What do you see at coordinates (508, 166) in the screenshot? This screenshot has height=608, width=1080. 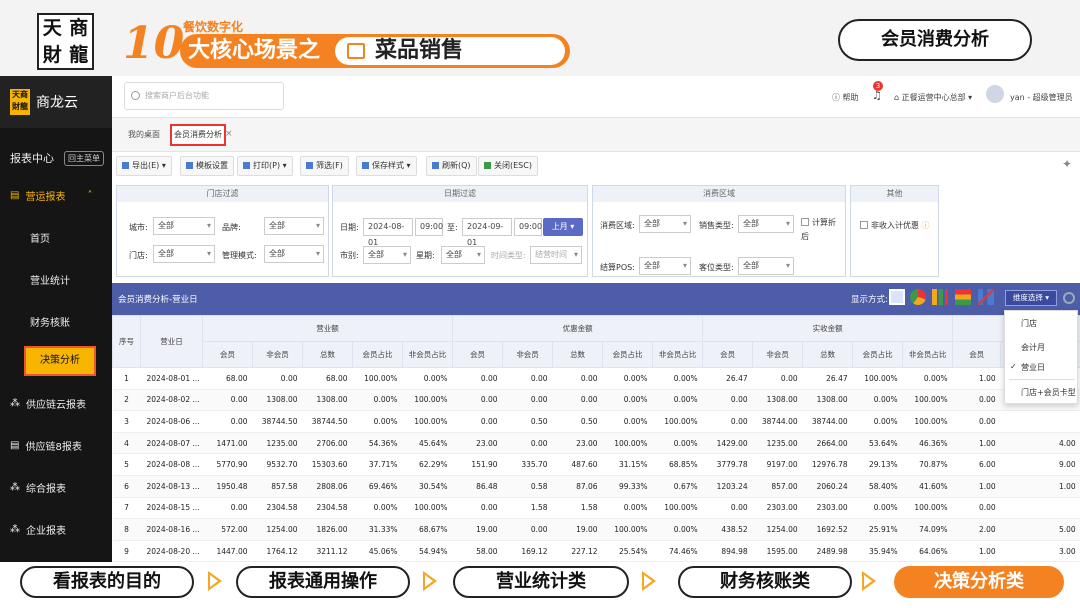 I see `close-button: 关闭(ESC)` at bounding box center [508, 166].